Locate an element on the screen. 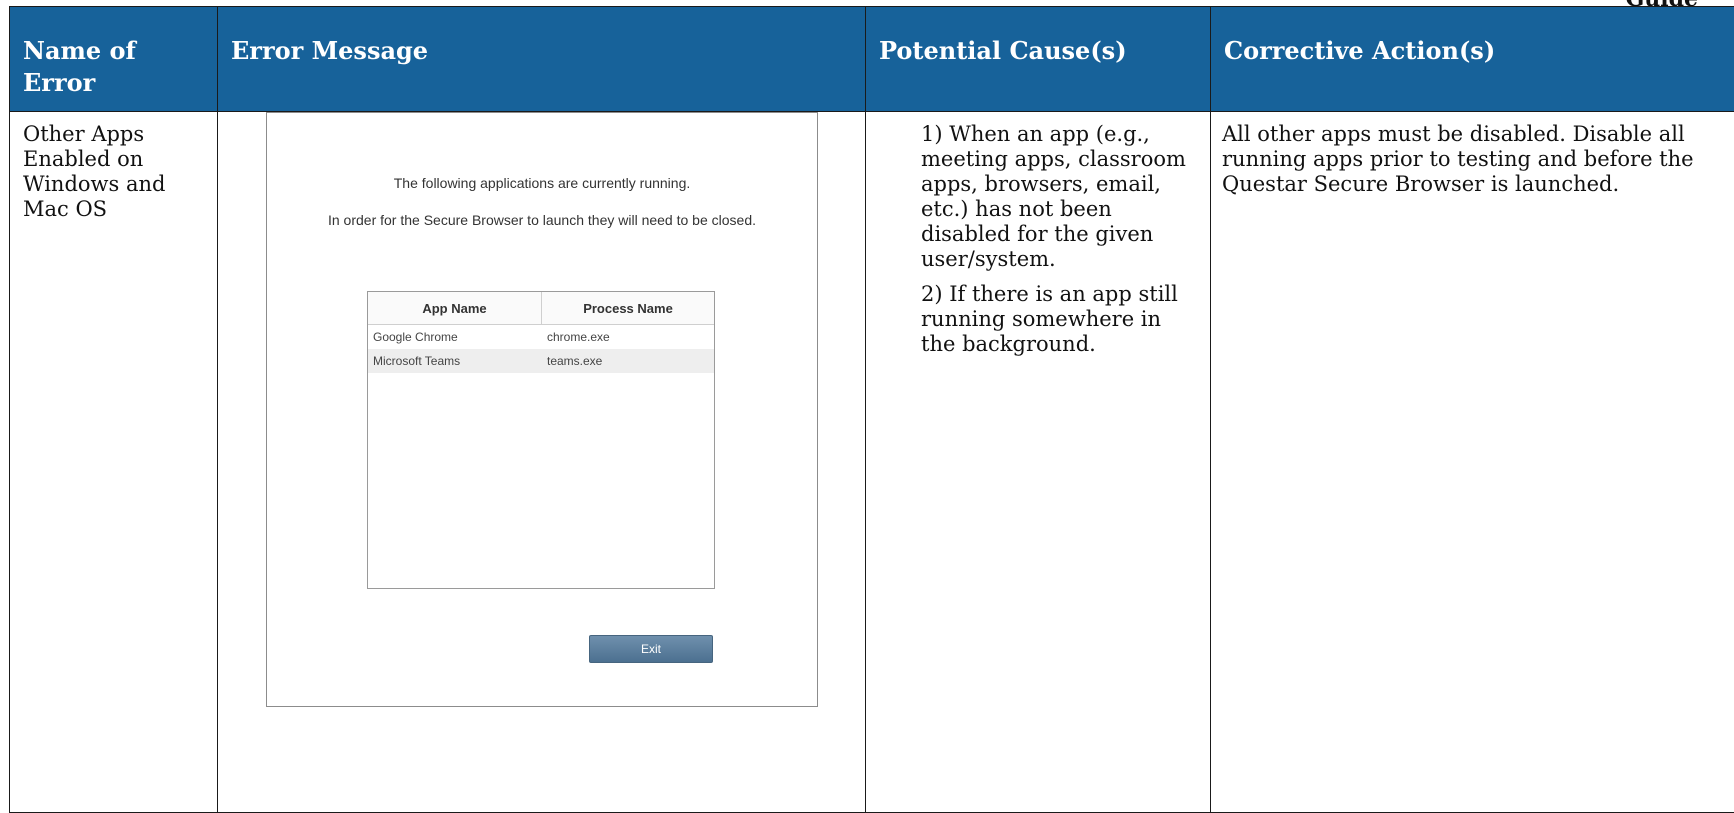 The image size is (1734, 813). app-row: Microsoft Teams teams.exe is located at coordinates (541, 361).